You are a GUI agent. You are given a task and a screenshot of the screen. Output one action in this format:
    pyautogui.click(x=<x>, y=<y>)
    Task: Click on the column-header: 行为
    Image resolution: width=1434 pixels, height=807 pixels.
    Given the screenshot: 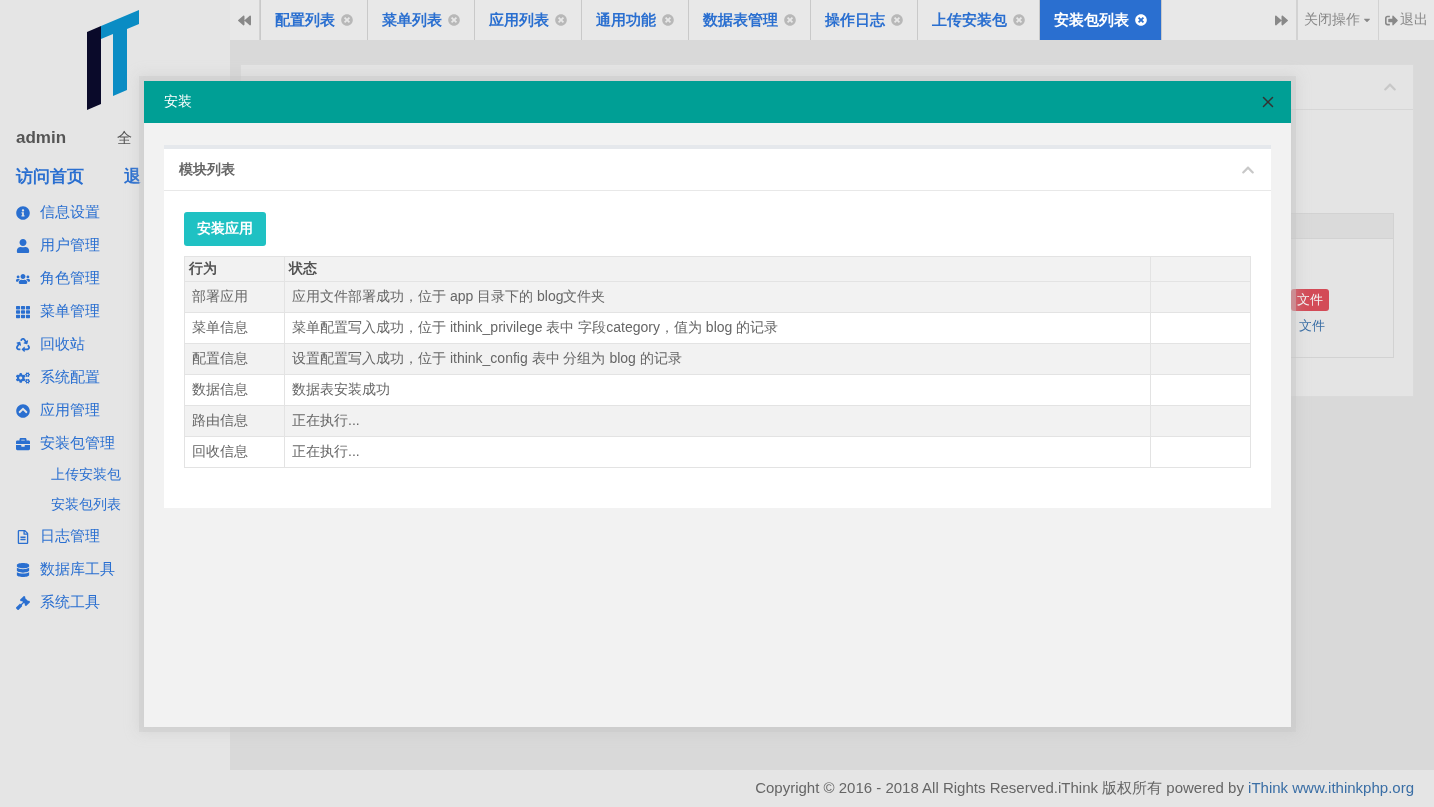 What is the action you would take?
    pyautogui.click(x=234, y=269)
    